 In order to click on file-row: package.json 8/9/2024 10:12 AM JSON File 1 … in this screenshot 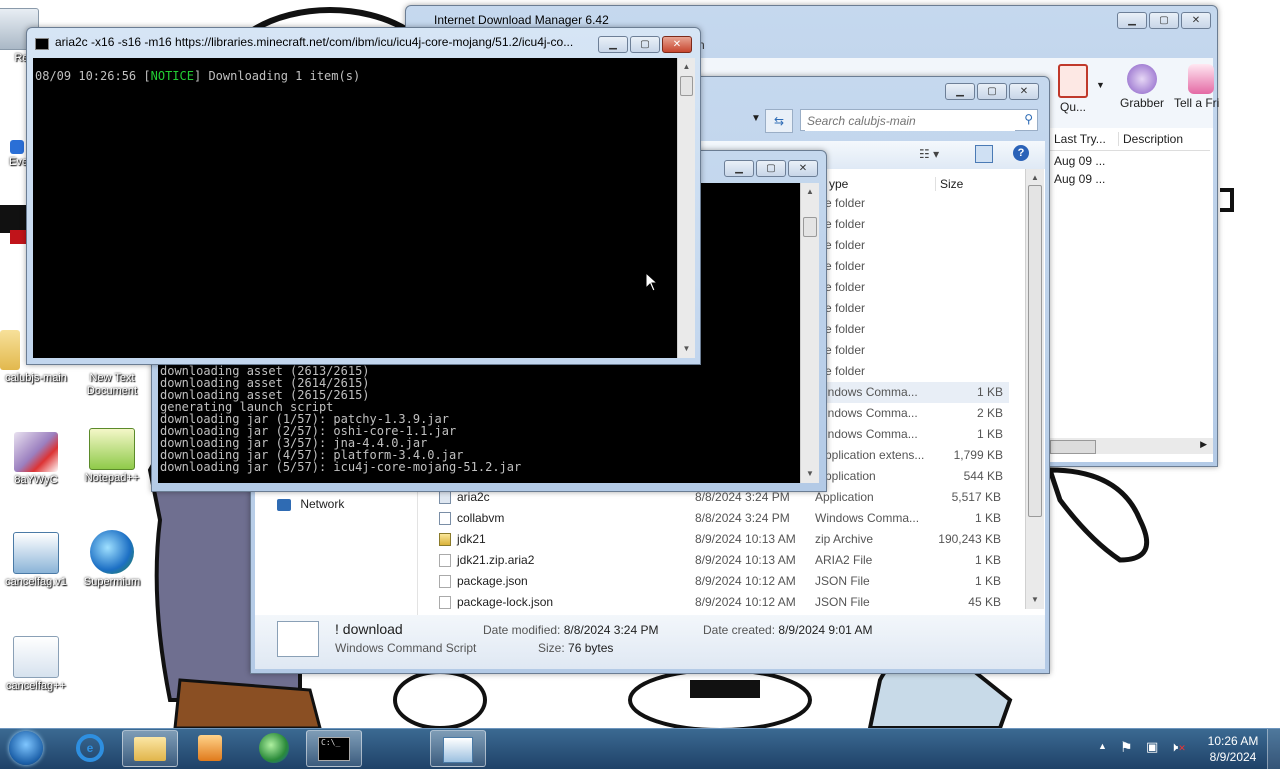, I will do `click(723, 581)`.